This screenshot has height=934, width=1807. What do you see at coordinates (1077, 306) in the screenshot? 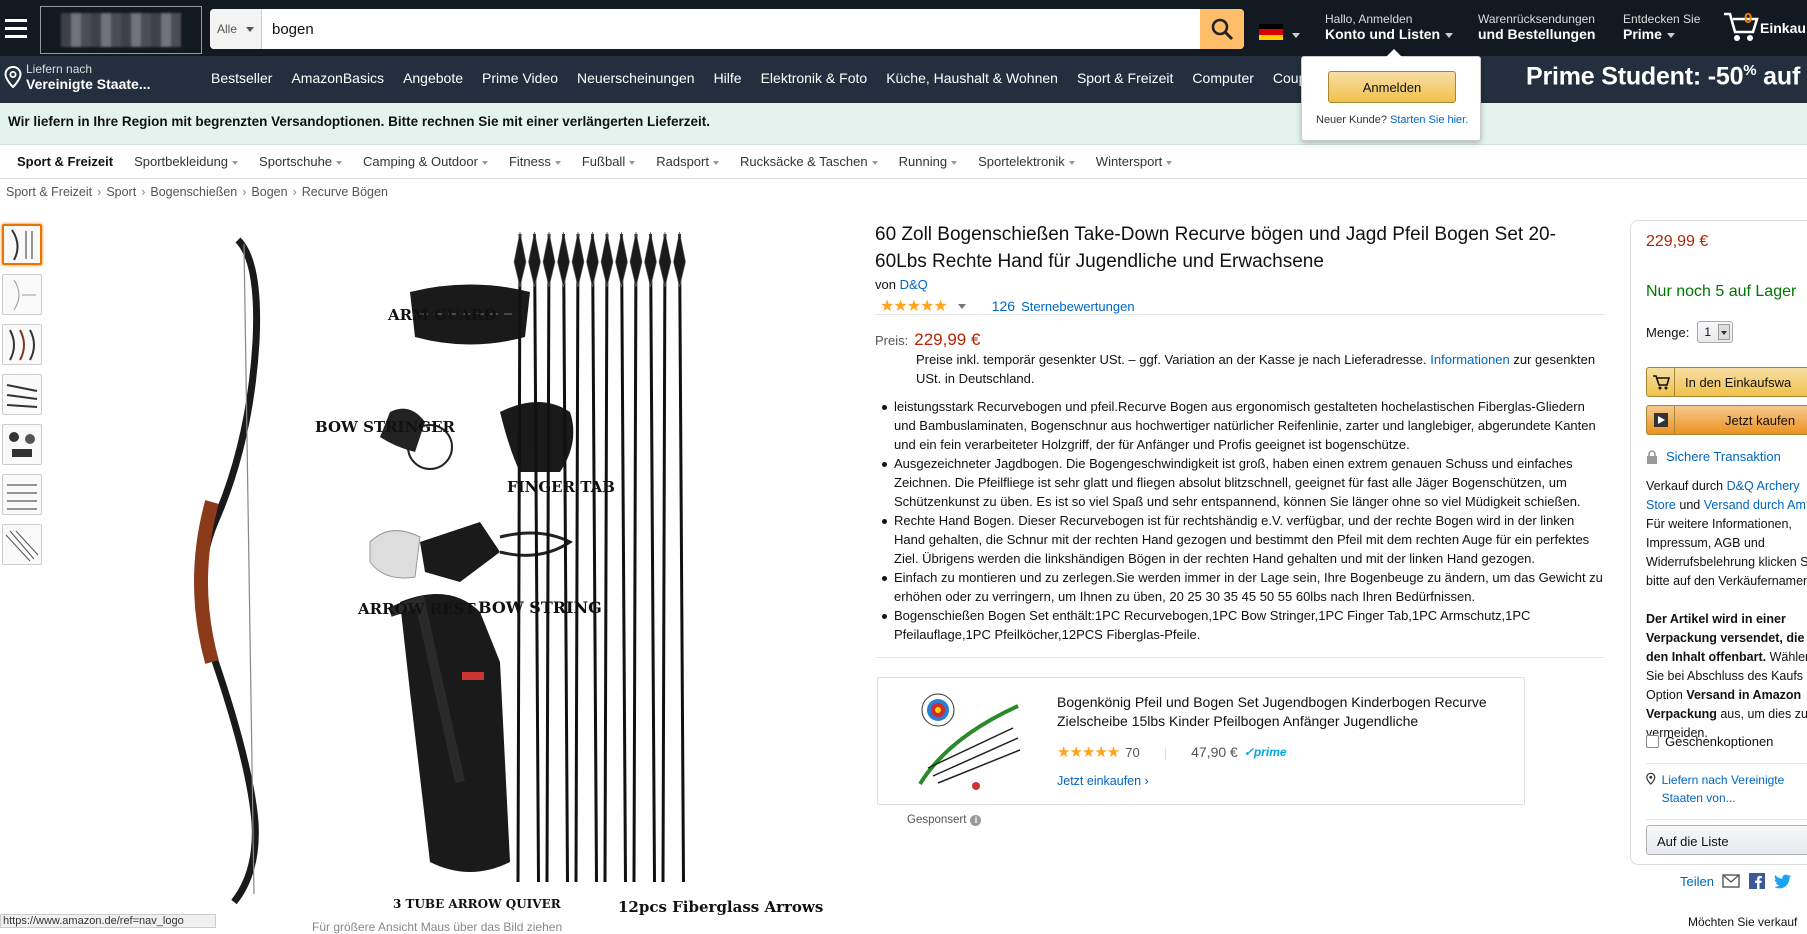
I see `rating-label: Sternebewertungen` at bounding box center [1077, 306].